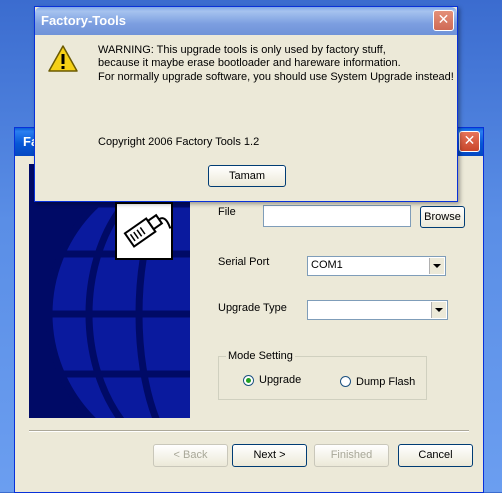 This screenshot has height=493, width=502. What do you see at coordinates (83, 20) in the screenshot?
I see `dialog-title: Factory-Tools` at bounding box center [83, 20].